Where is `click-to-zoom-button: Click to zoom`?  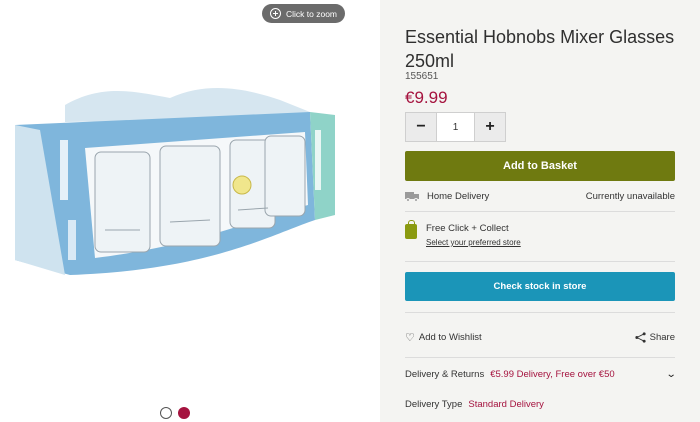
click-to-zoom-button: Click to zoom is located at coordinates (303, 13).